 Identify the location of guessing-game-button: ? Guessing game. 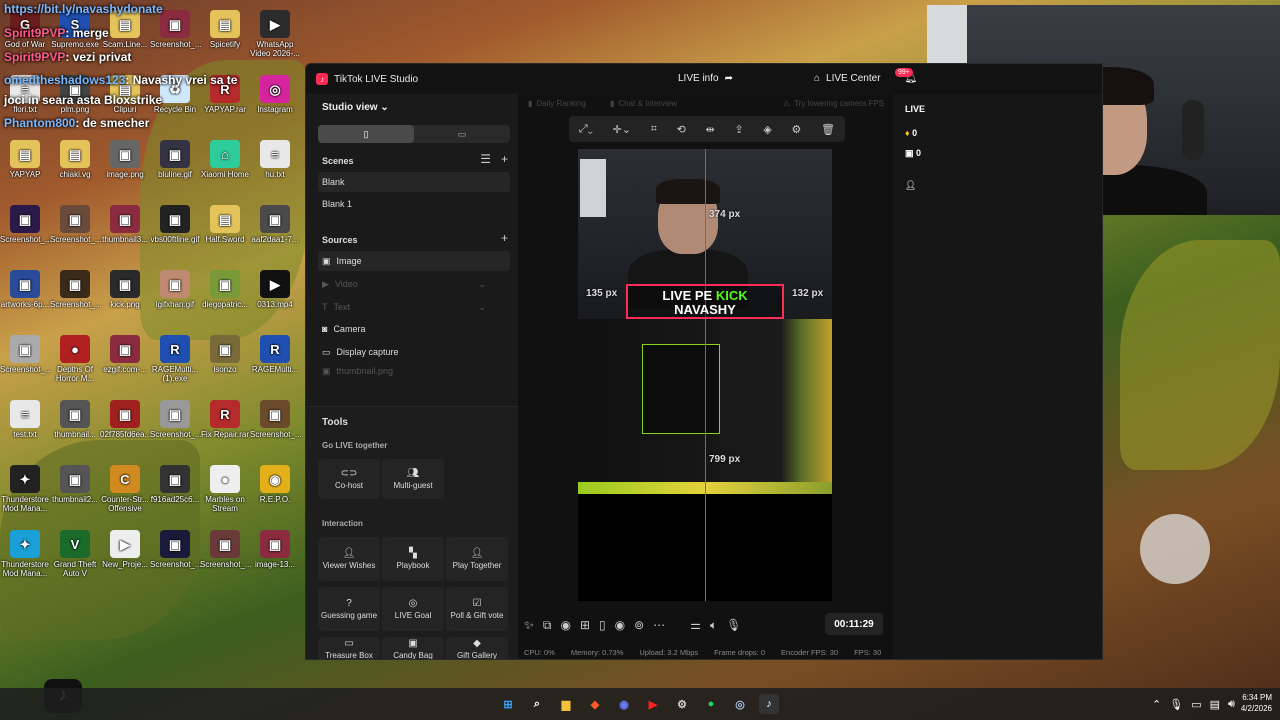
(349, 609).